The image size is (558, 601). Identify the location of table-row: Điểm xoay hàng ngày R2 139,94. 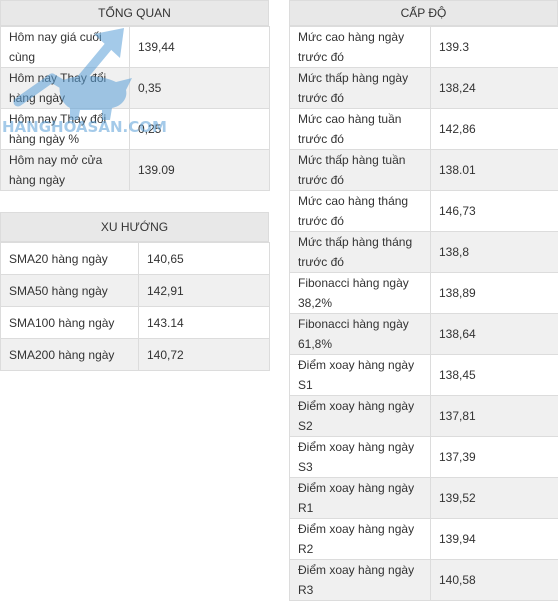
(424, 539).